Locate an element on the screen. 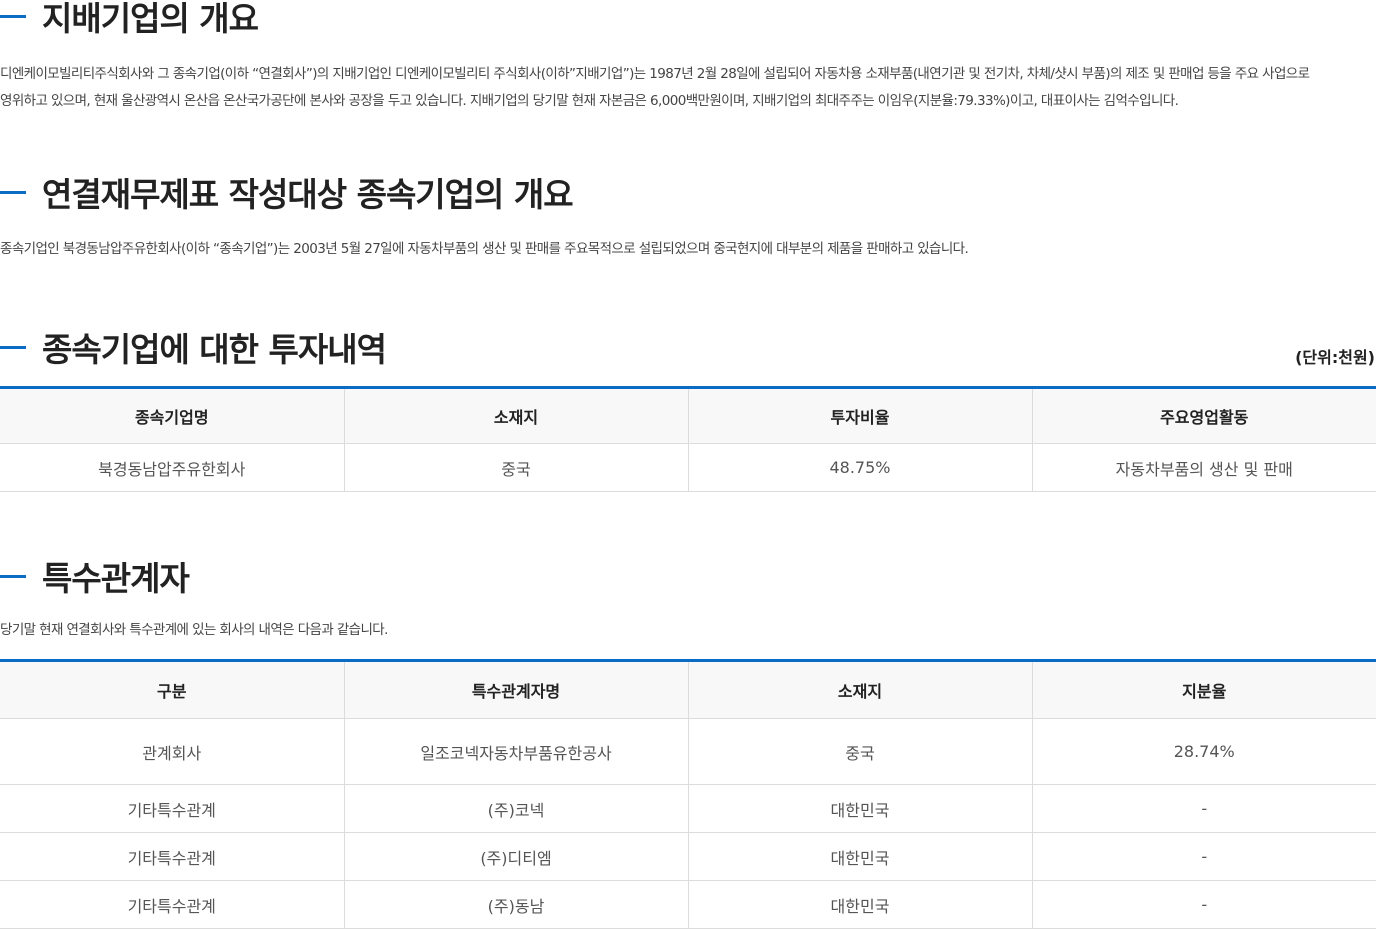 This screenshot has height=929, width=1376. table-cell: 관계회사 is located at coordinates (172, 751).